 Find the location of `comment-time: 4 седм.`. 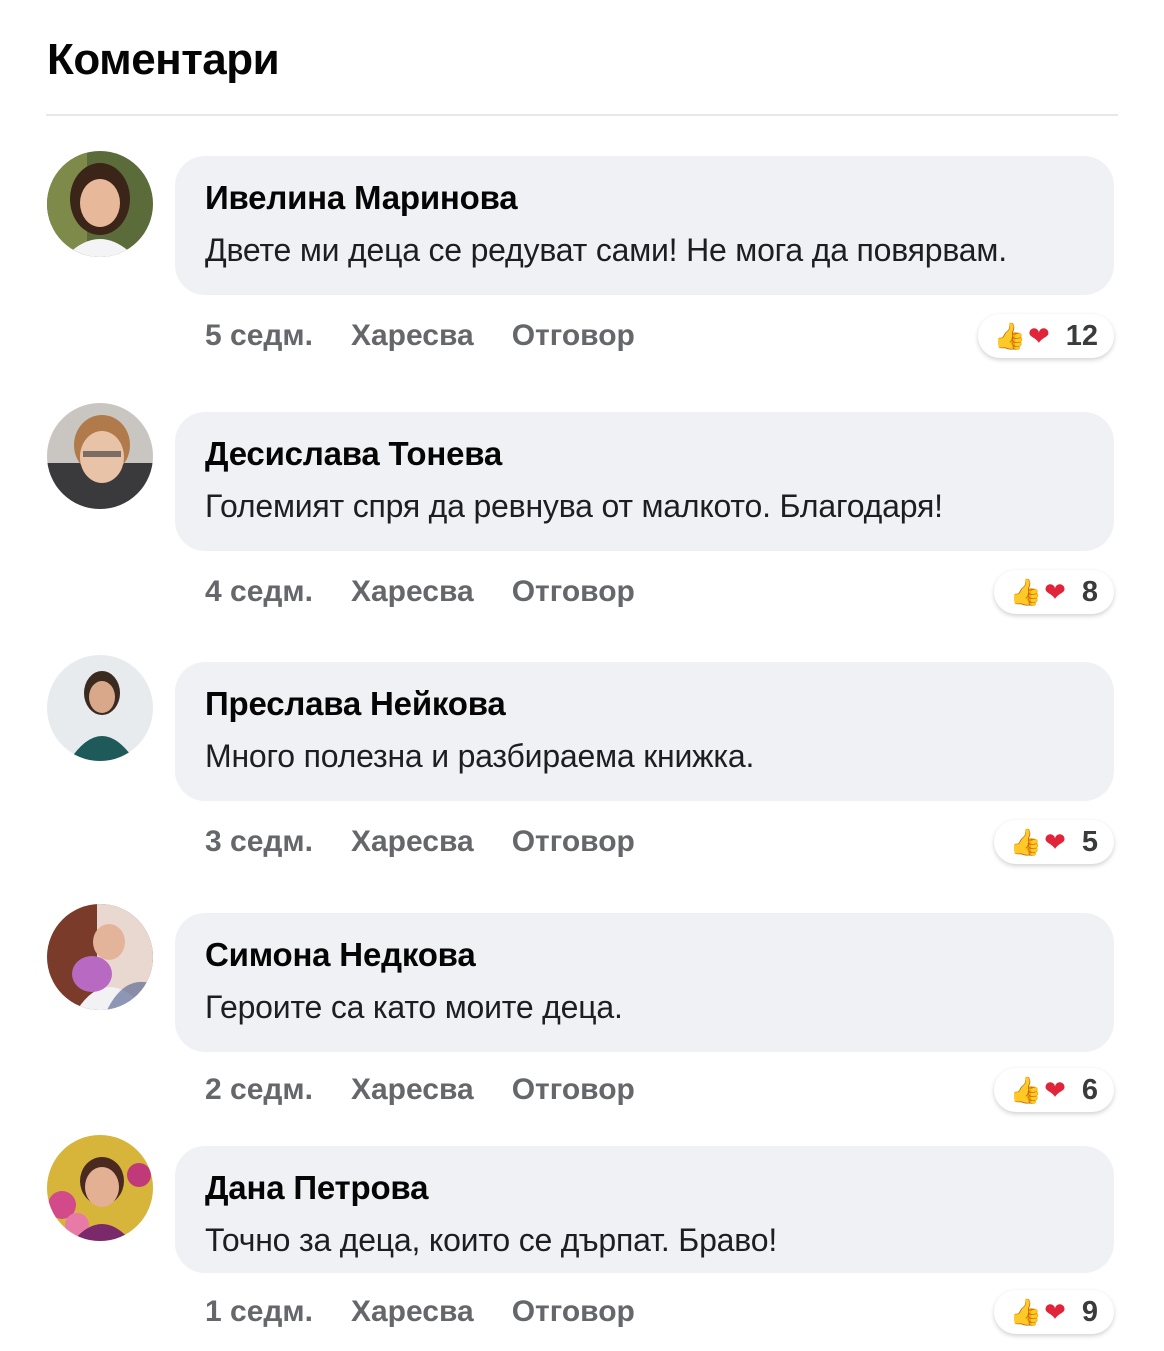

comment-time: 4 седм. is located at coordinates (259, 592).